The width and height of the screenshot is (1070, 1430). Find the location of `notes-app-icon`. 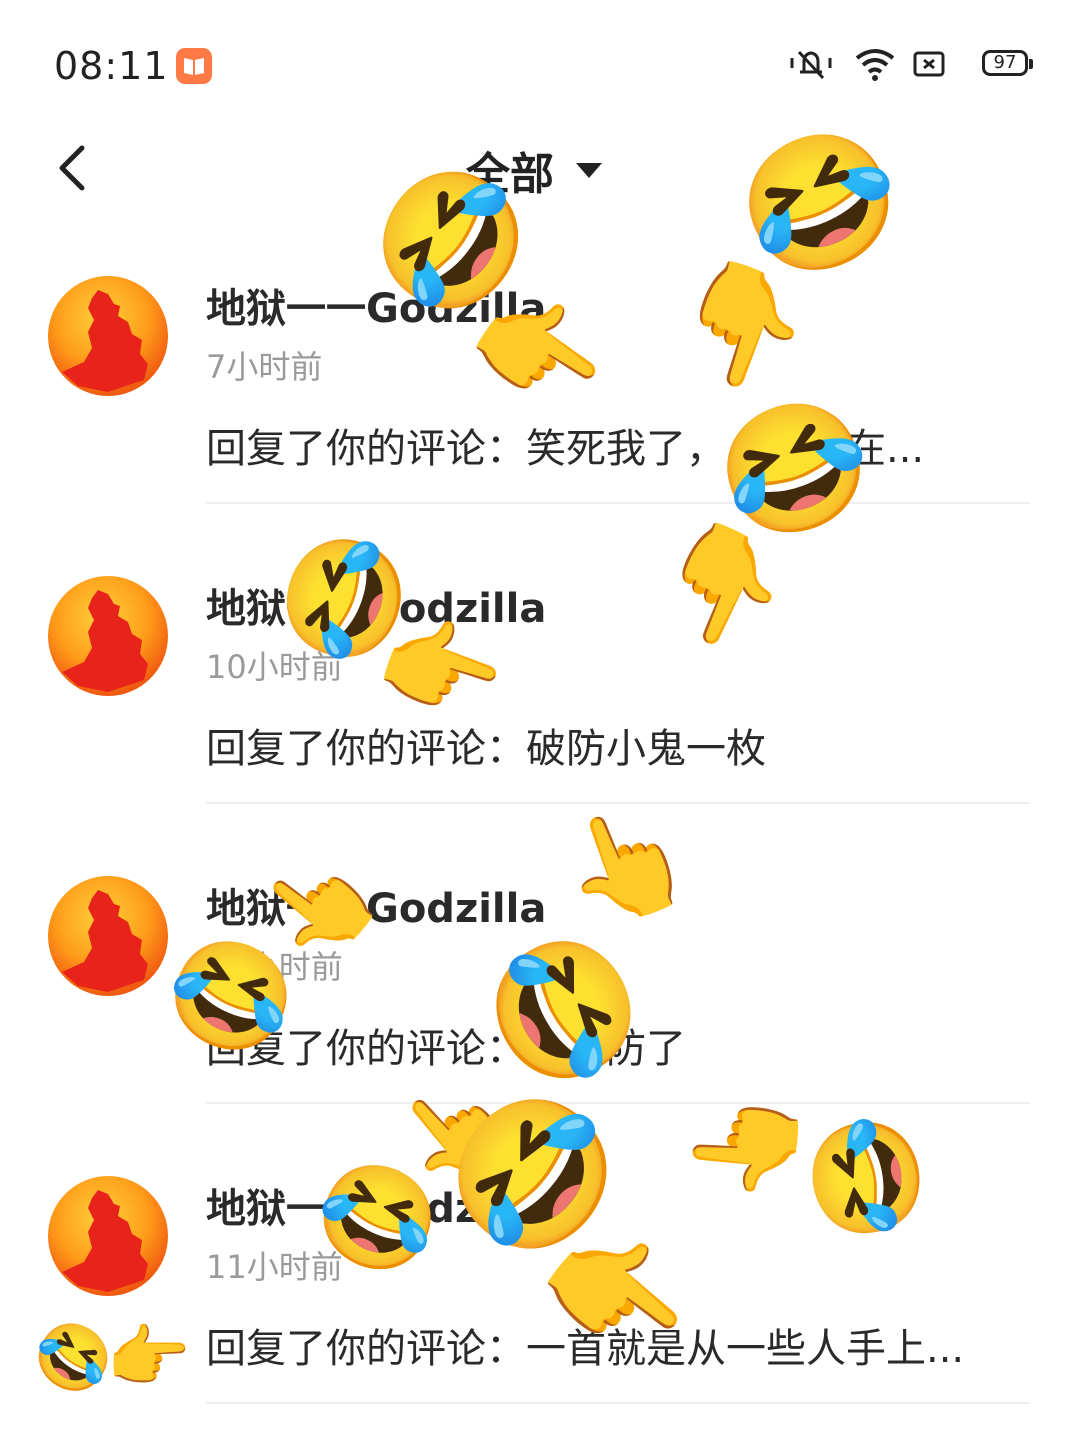

notes-app-icon is located at coordinates (194, 66).